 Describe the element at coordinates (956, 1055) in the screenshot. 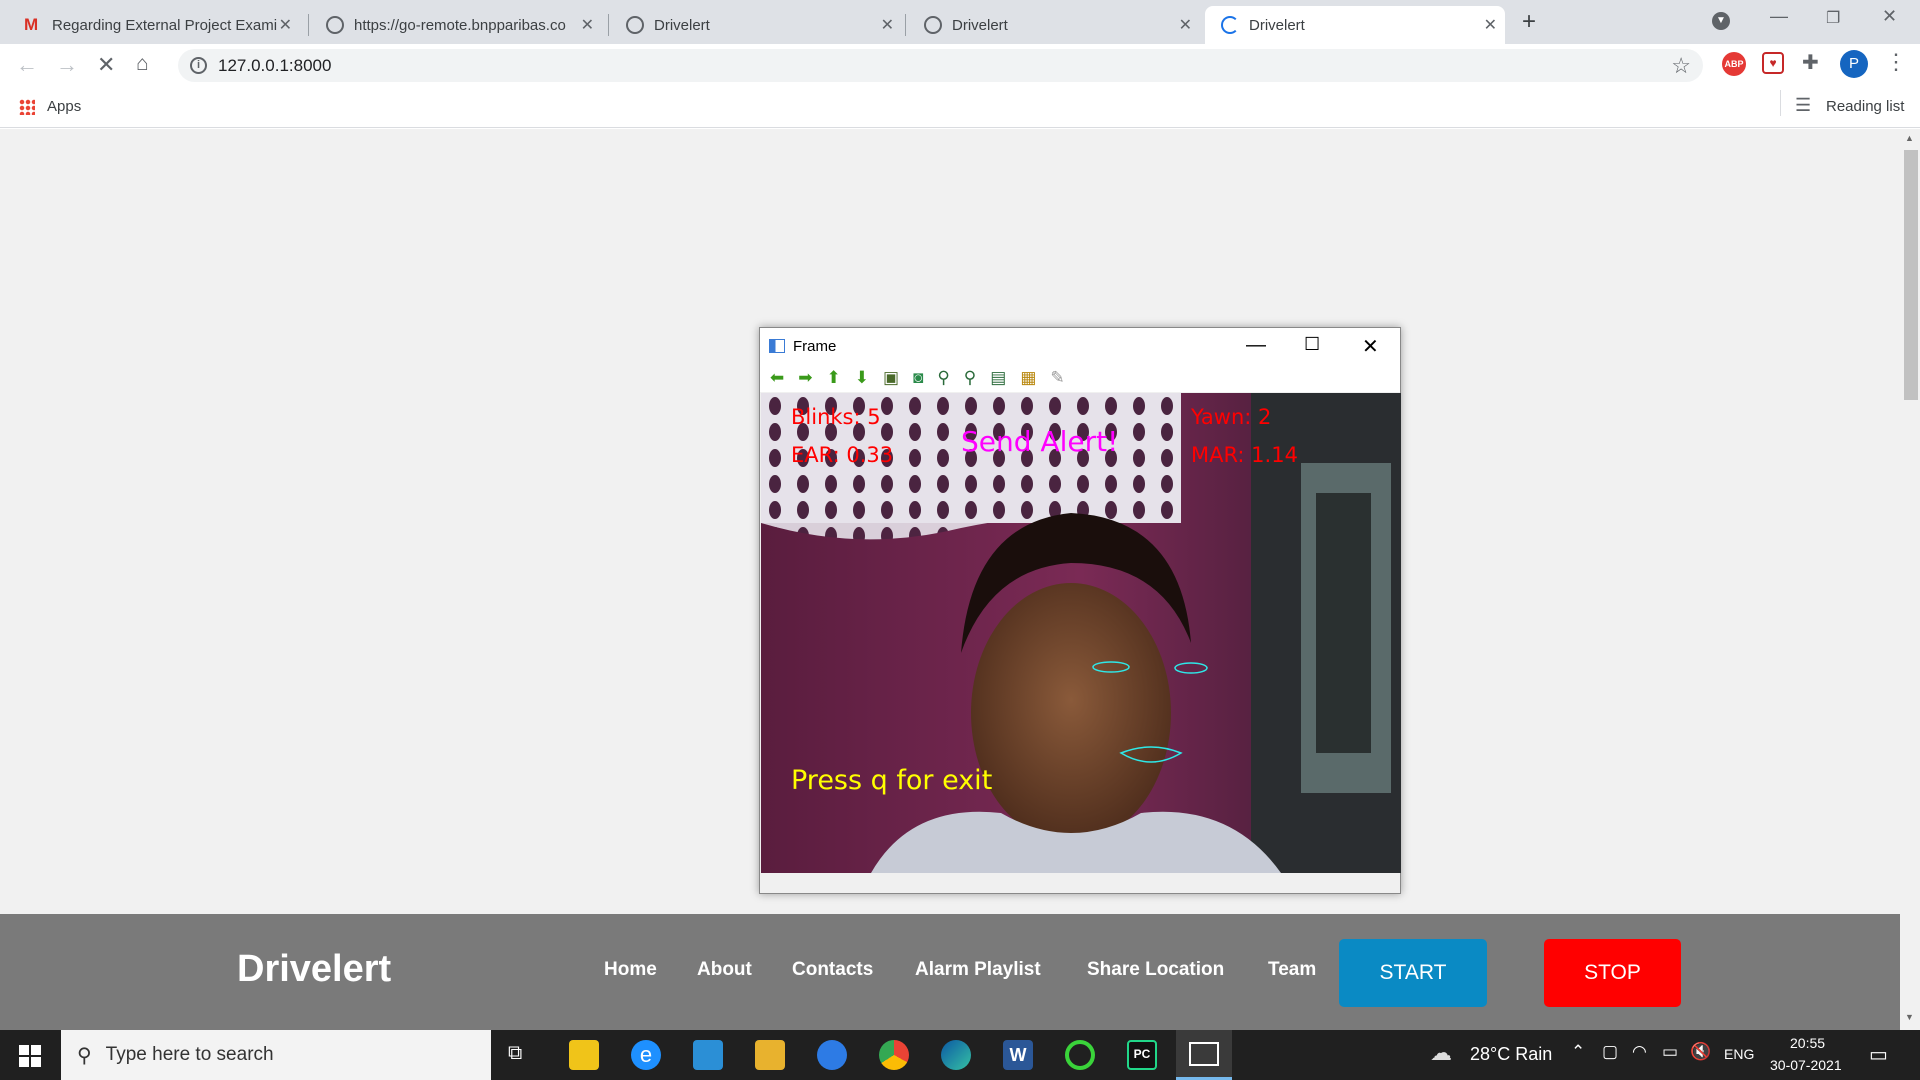

I see `edge-icon` at that location.